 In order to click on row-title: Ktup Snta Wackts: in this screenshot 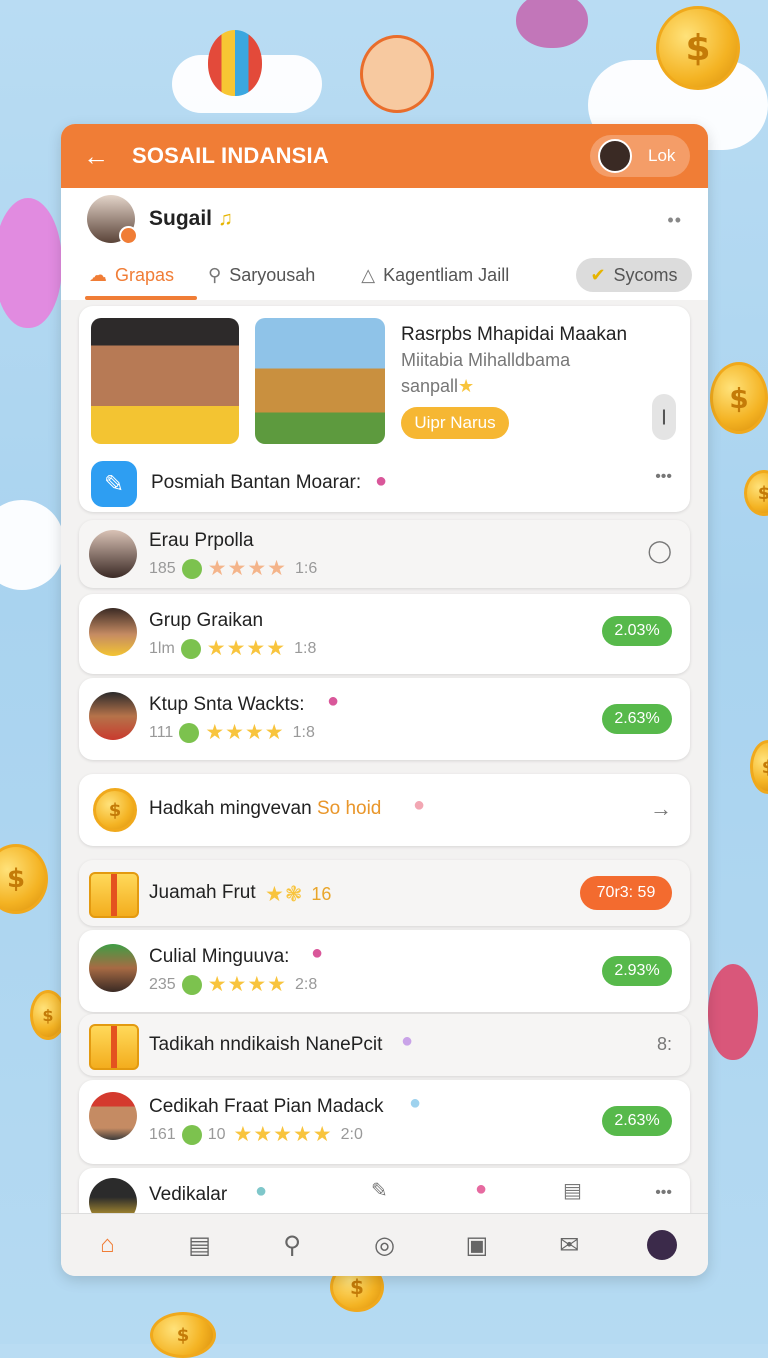, I will do `click(227, 704)`.